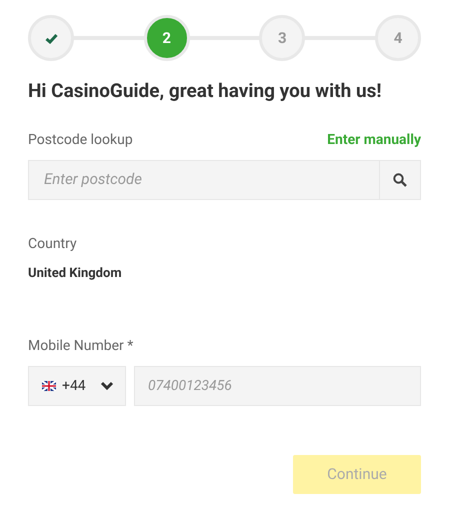 The width and height of the screenshot is (449, 519). What do you see at coordinates (51, 38) in the screenshot?
I see `check-icon` at bounding box center [51, 38].